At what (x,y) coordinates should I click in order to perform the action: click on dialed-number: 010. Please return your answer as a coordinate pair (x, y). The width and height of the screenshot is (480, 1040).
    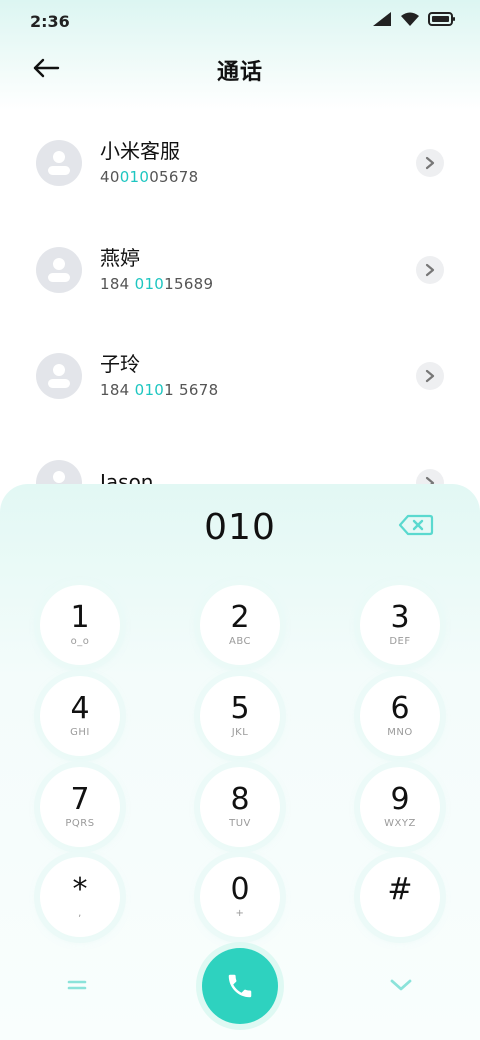
    Looking at the image, I should click on (240, 527).